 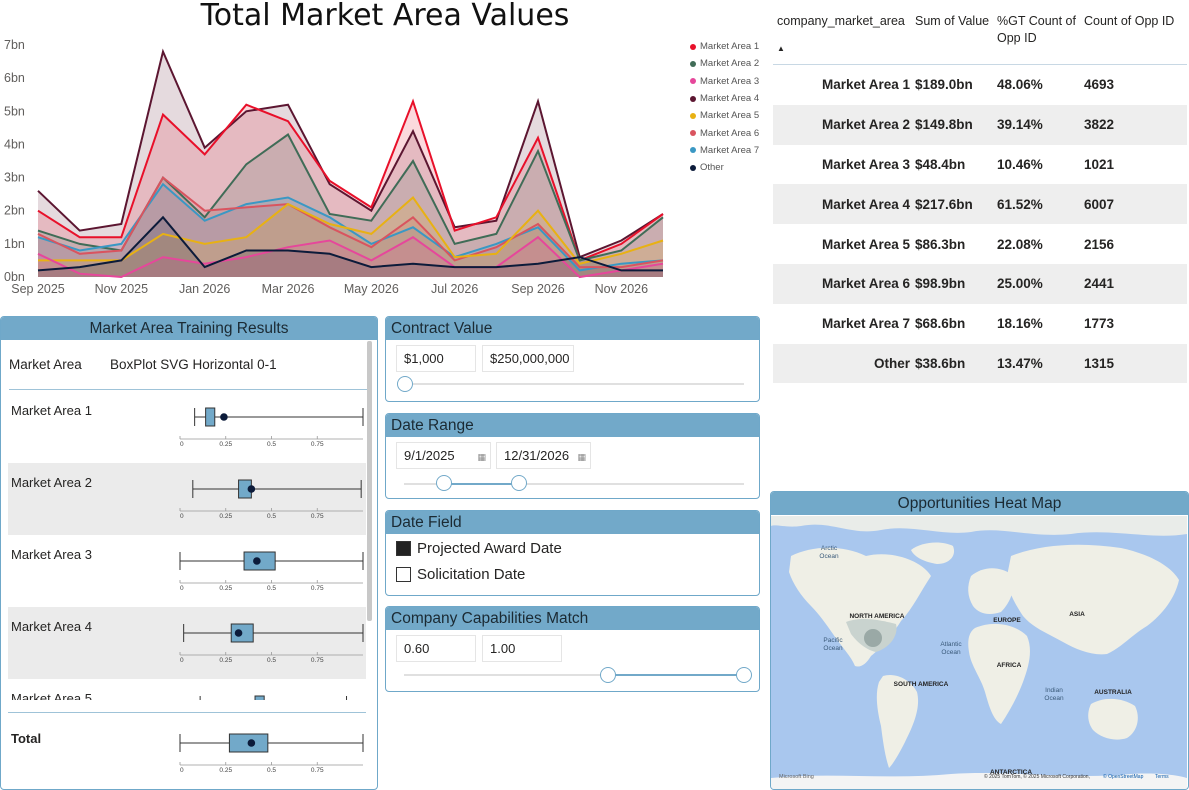 I want to click on cell-sum-of-value: $38.6bn, so click(x=940, y=363).